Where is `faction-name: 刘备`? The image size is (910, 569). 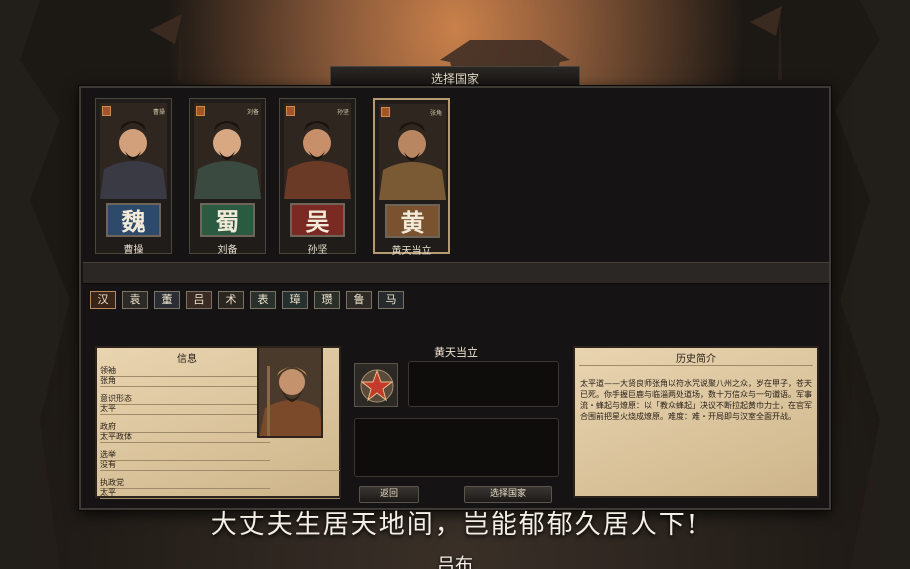
faction-name: 刘备 is located at coordinates (227, 250).